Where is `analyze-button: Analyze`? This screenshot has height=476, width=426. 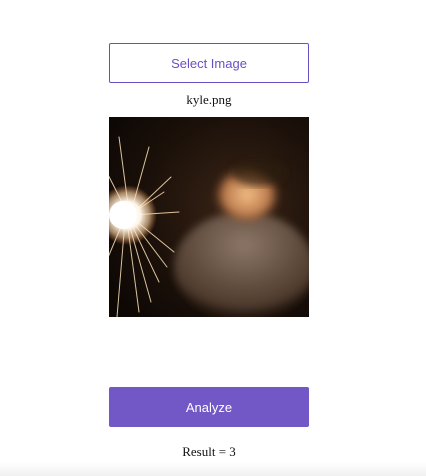
analyze-button: Analyze is located at coordinates (209, 407).